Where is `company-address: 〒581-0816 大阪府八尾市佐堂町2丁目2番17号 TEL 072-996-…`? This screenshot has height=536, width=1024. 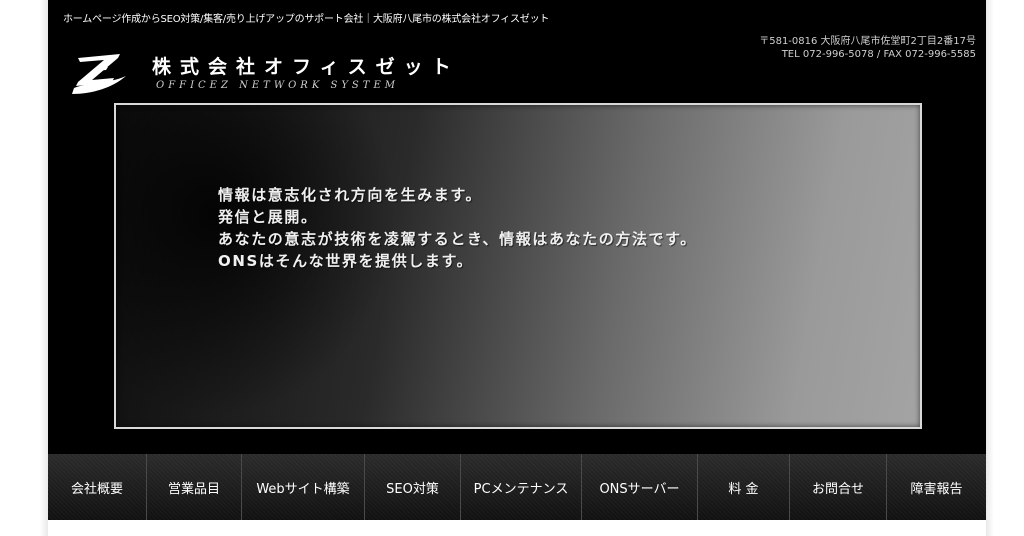
company-address: 〒581-0816 大阪府八尾市佐堂町2丁目2番17号 TEL 072-996-… is located at coordinates (867, 48).